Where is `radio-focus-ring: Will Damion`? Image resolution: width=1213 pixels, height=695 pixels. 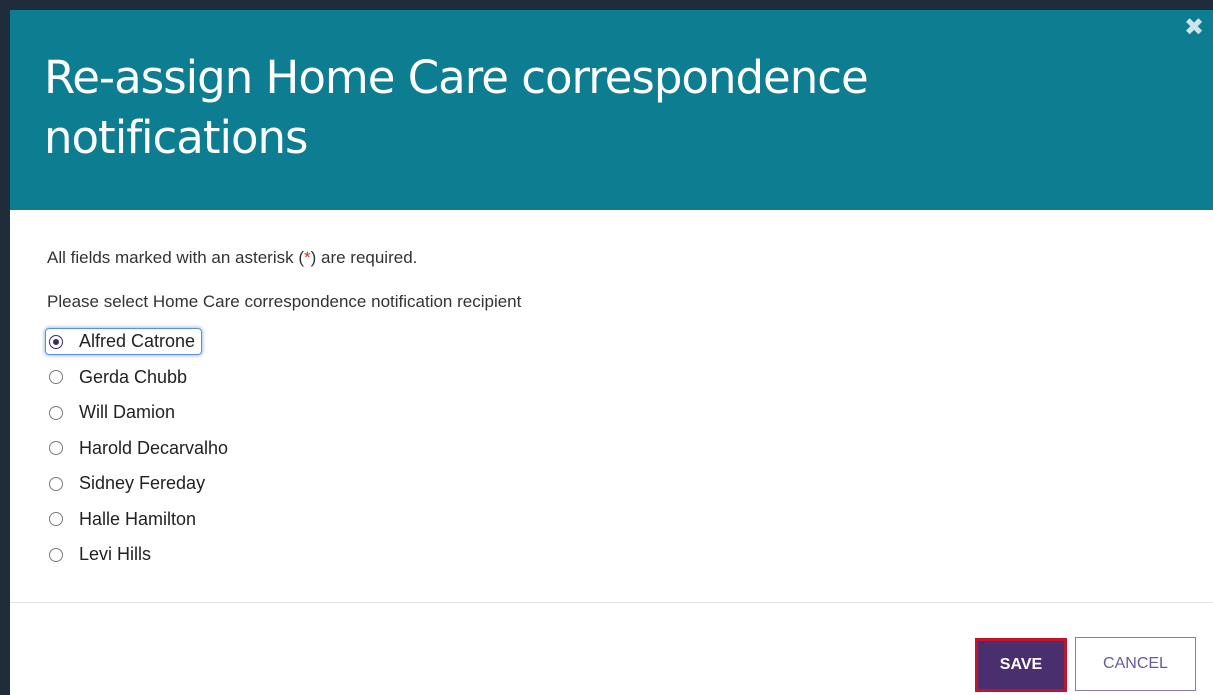 radio-focus-ring: Will Damion is located at coordinates (113, 412).